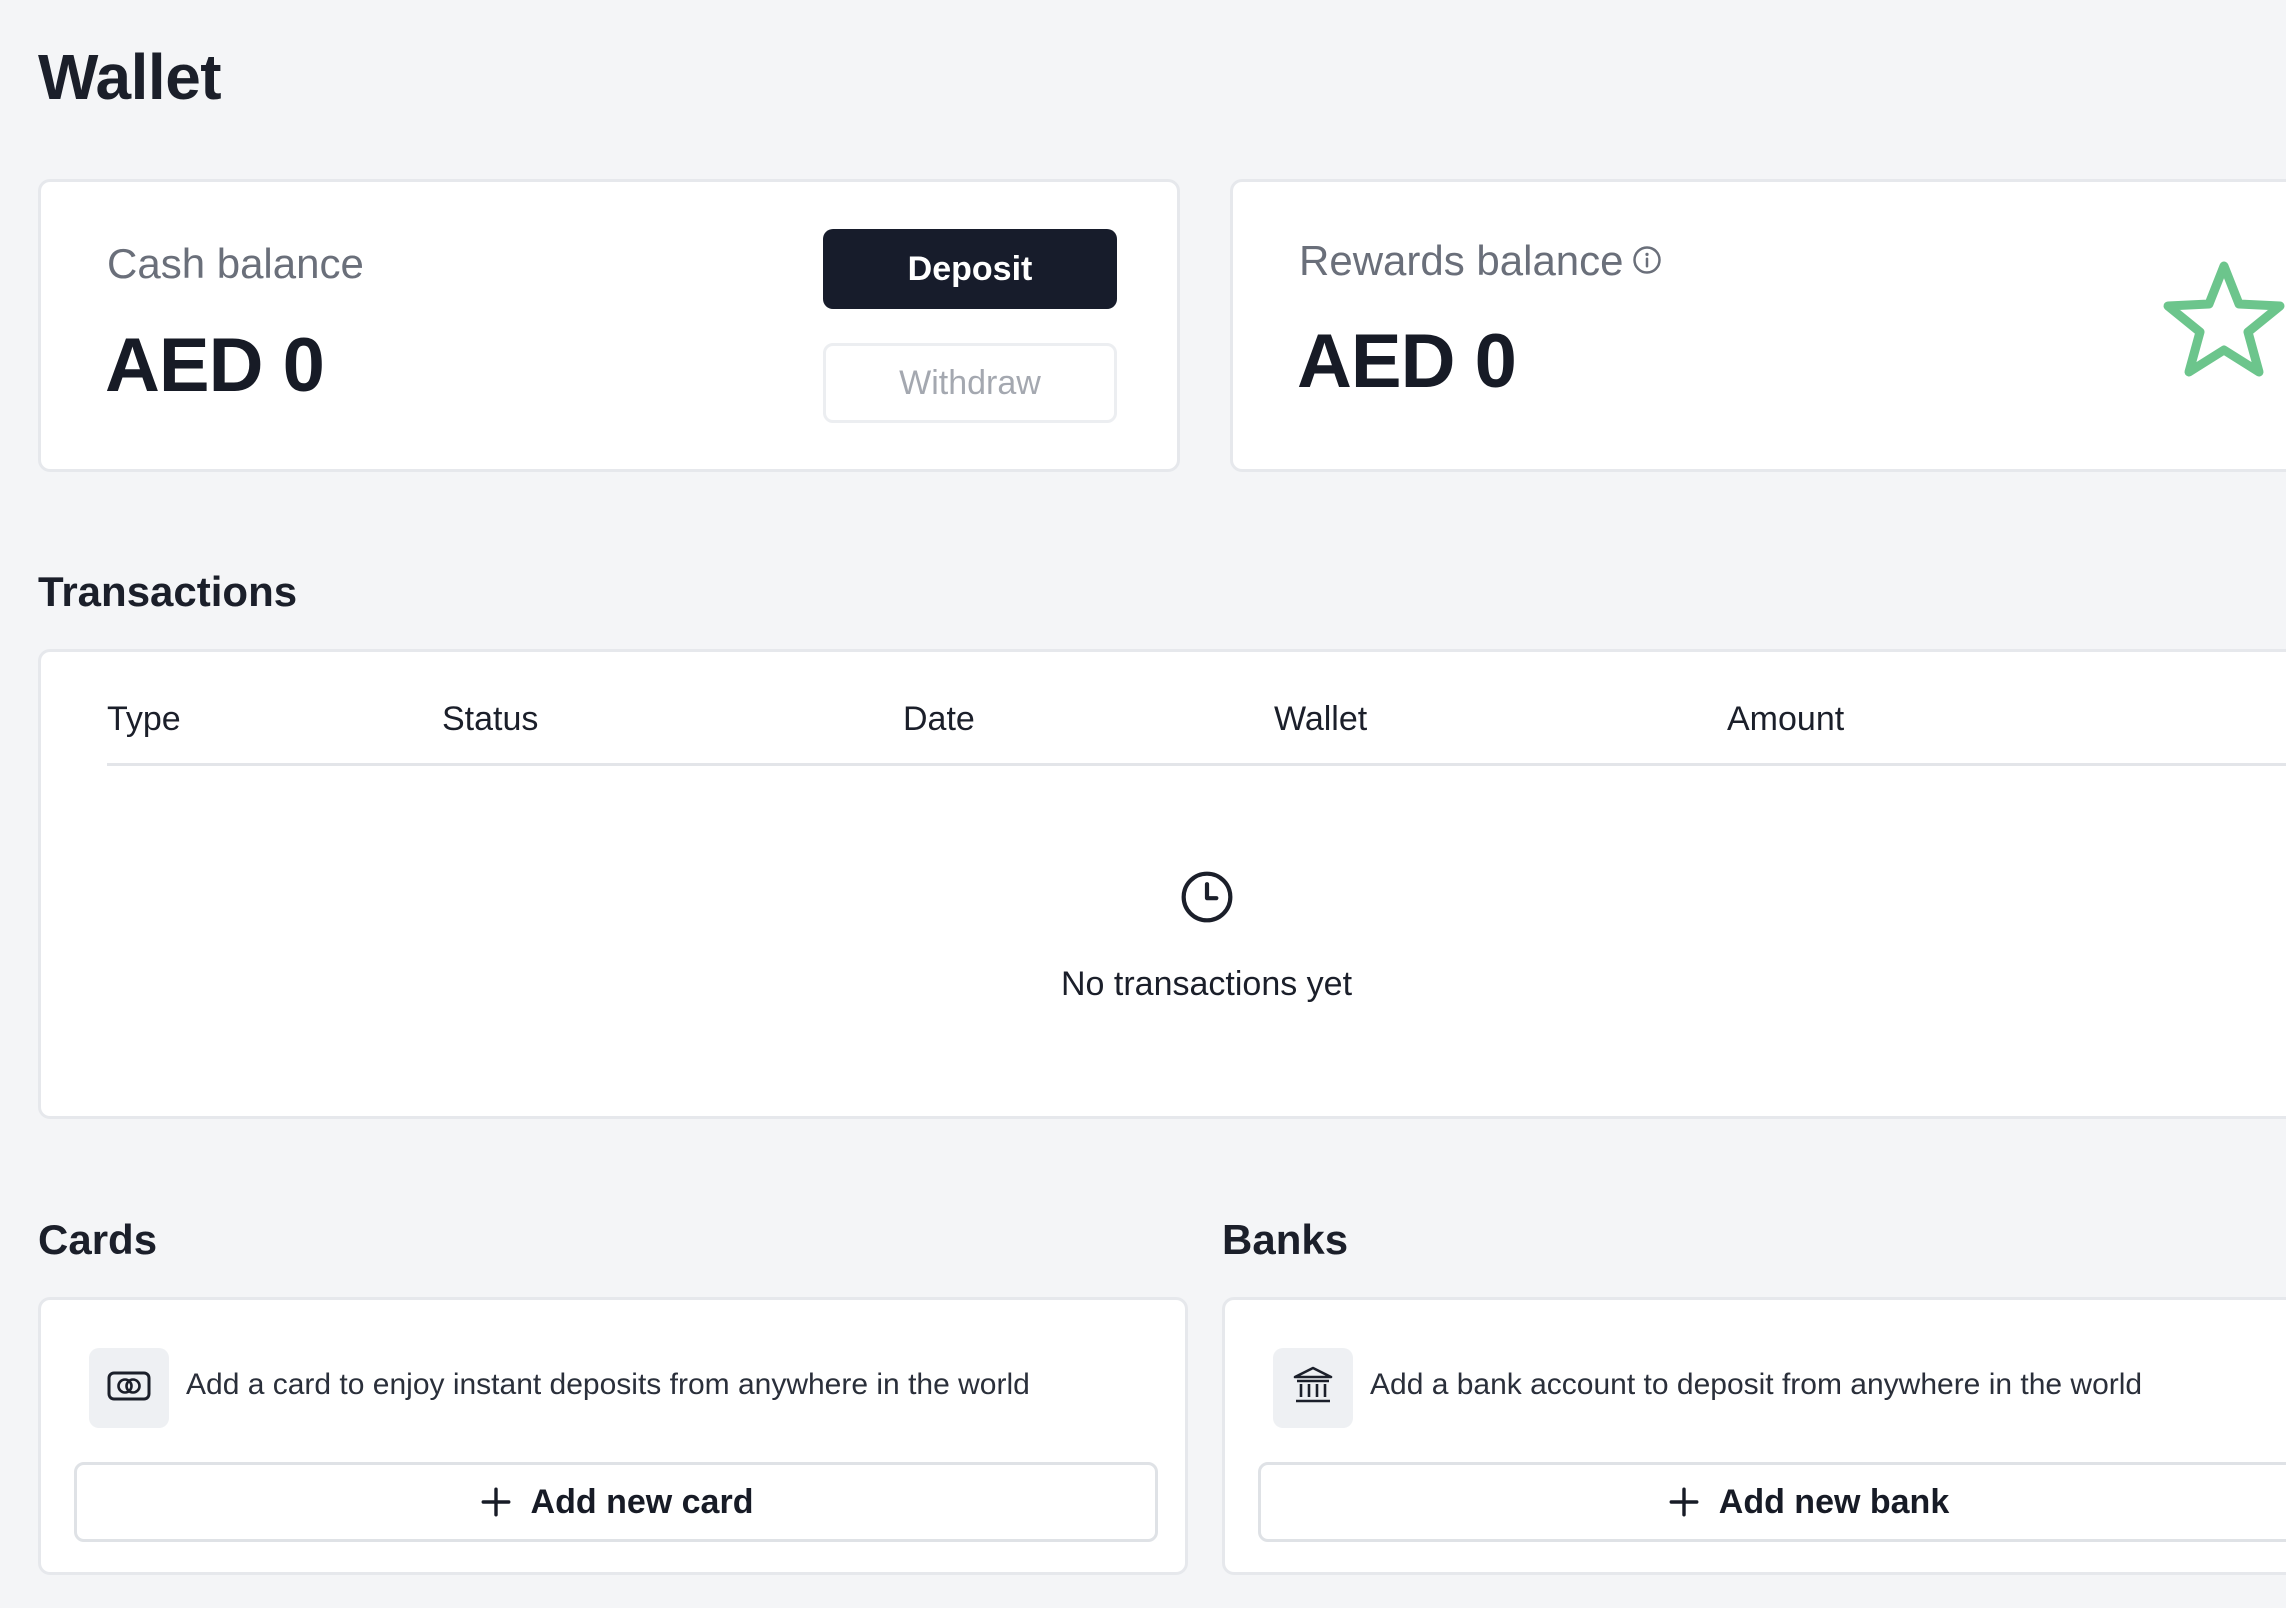  What do you see at coordinates (1758, 325) in the screenshot?
I see `rewards-balance-card: Rewards balance AED 0` at bounding box center [1758, 325].